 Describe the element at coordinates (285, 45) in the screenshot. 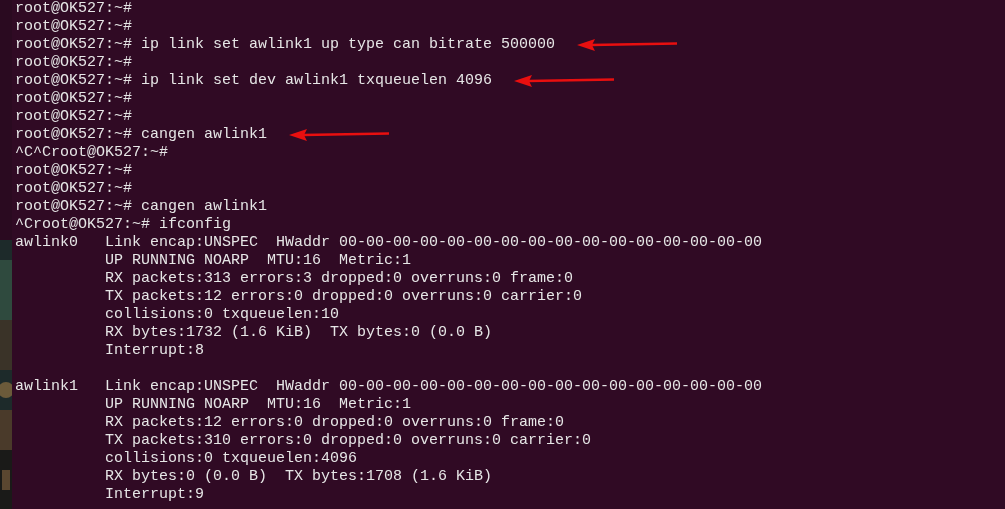

I see `terminal-line: root@OK527:~# ip link set awlink1 up type can bitrate 500000` at that location.